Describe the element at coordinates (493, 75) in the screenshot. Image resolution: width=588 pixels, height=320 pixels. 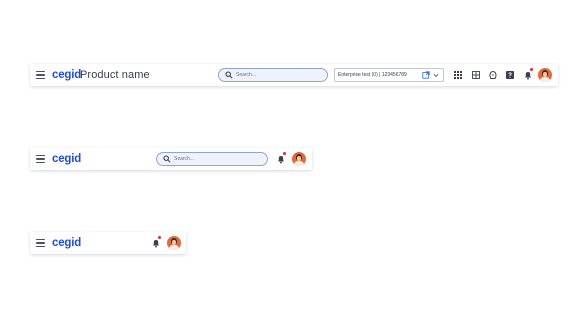
I see `lightbulb-icon` at that location.